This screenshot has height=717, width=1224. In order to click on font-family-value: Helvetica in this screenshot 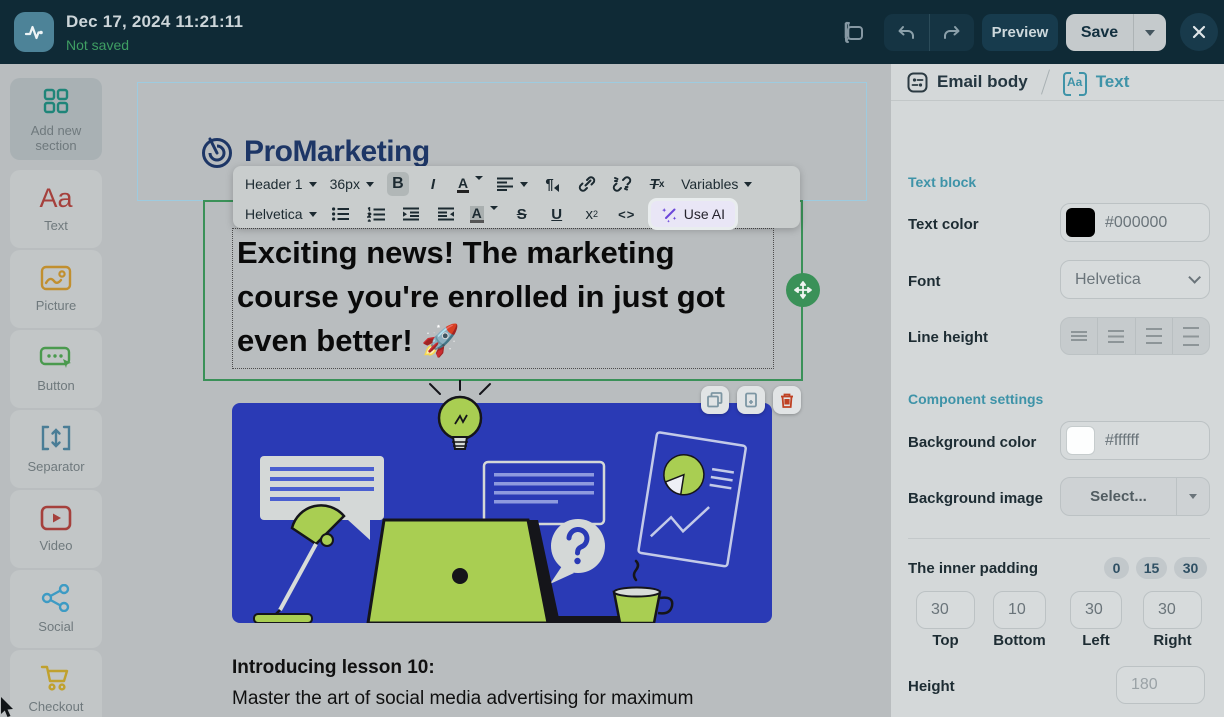, I will do `click(274, 214)`.